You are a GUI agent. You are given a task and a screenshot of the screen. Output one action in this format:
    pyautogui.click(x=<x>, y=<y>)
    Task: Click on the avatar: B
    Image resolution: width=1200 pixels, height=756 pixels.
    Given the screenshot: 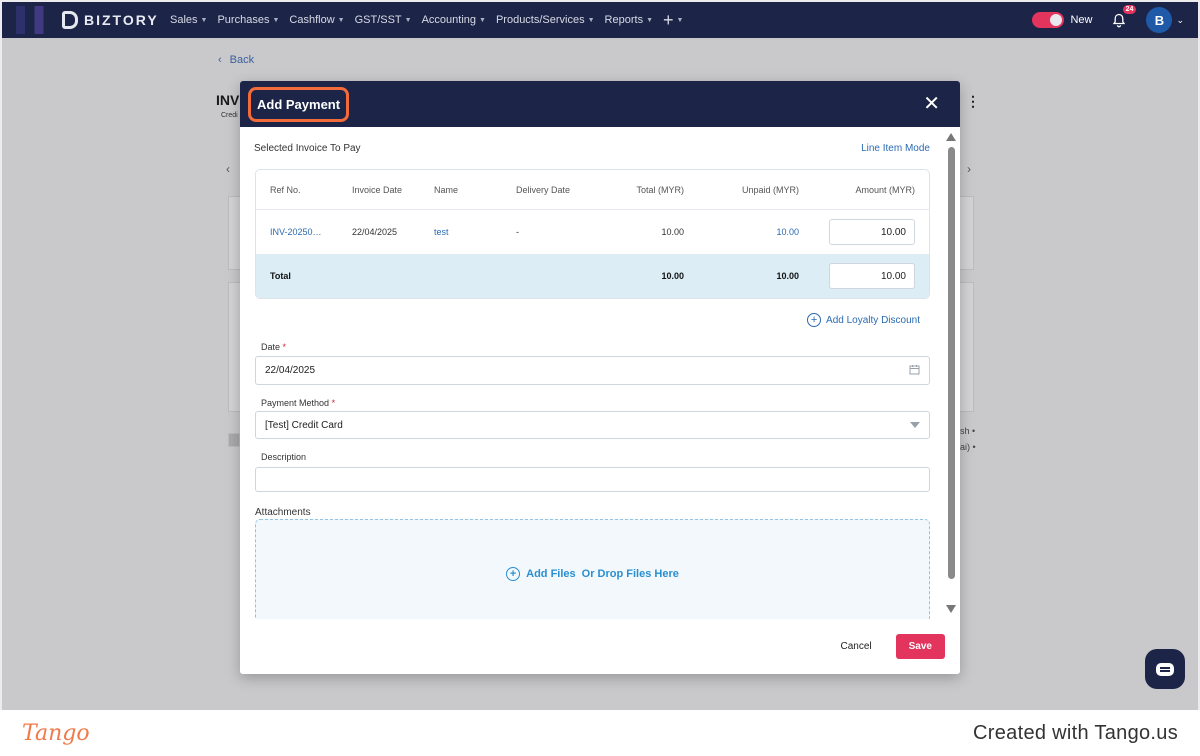 What is the action you would take?
    pyautogui.click(x=1159, y=20)
    